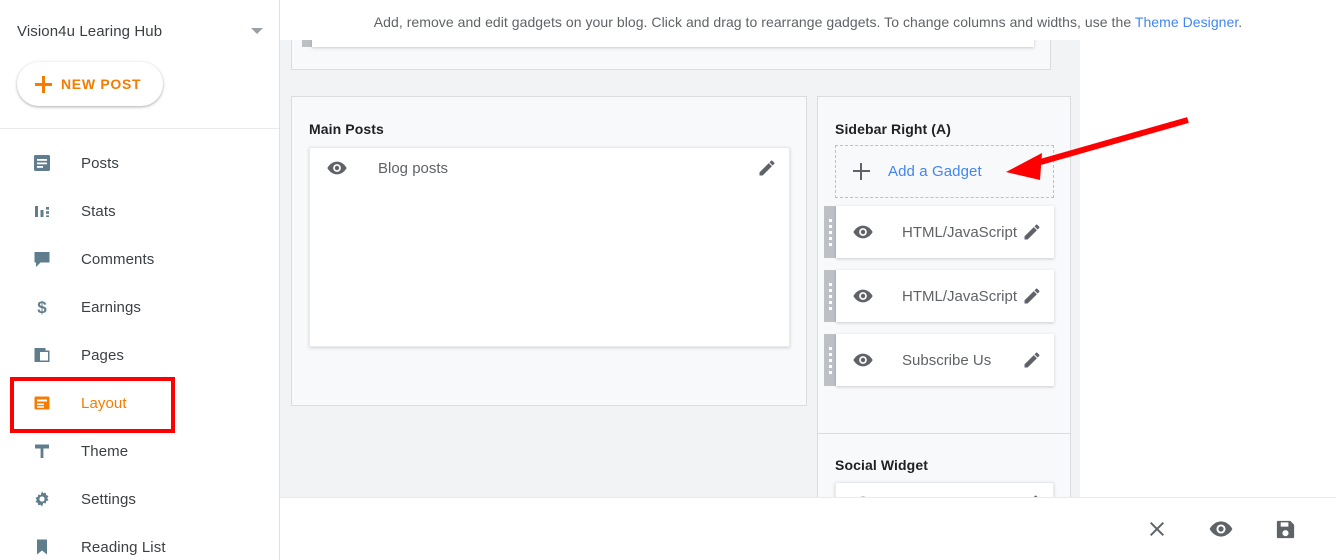  What do you see at coordinates (139, 128) in the screenshot?
I see `sidebar-divider` at bounding box center [139, 128].